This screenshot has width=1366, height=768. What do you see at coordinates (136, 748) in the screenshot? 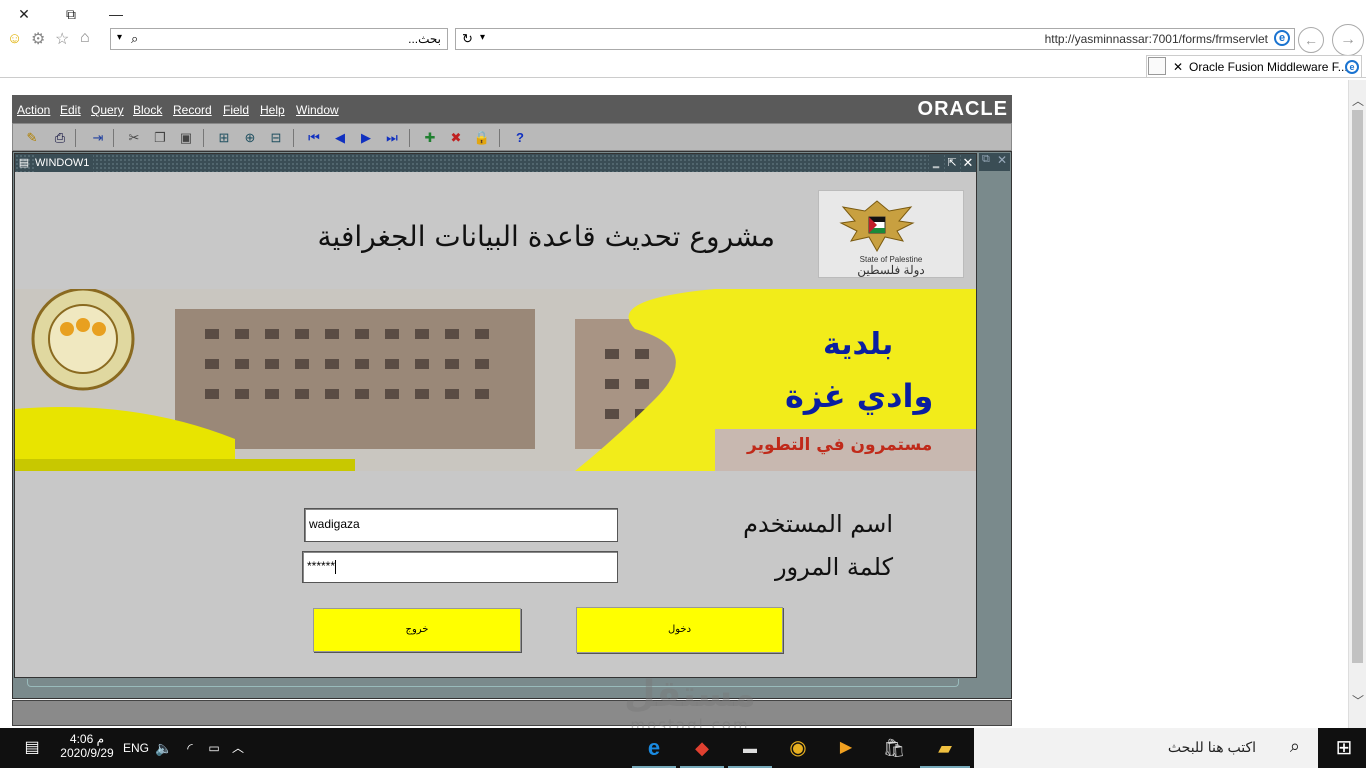
I see `language-indicator: ENG` at bounding box center [136, 748].